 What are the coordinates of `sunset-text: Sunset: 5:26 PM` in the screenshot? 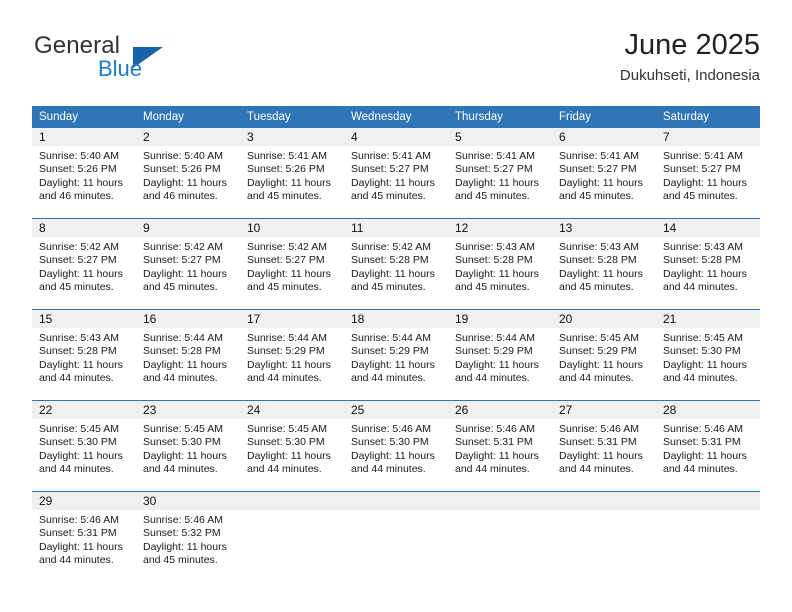 It's located at (286, 169).